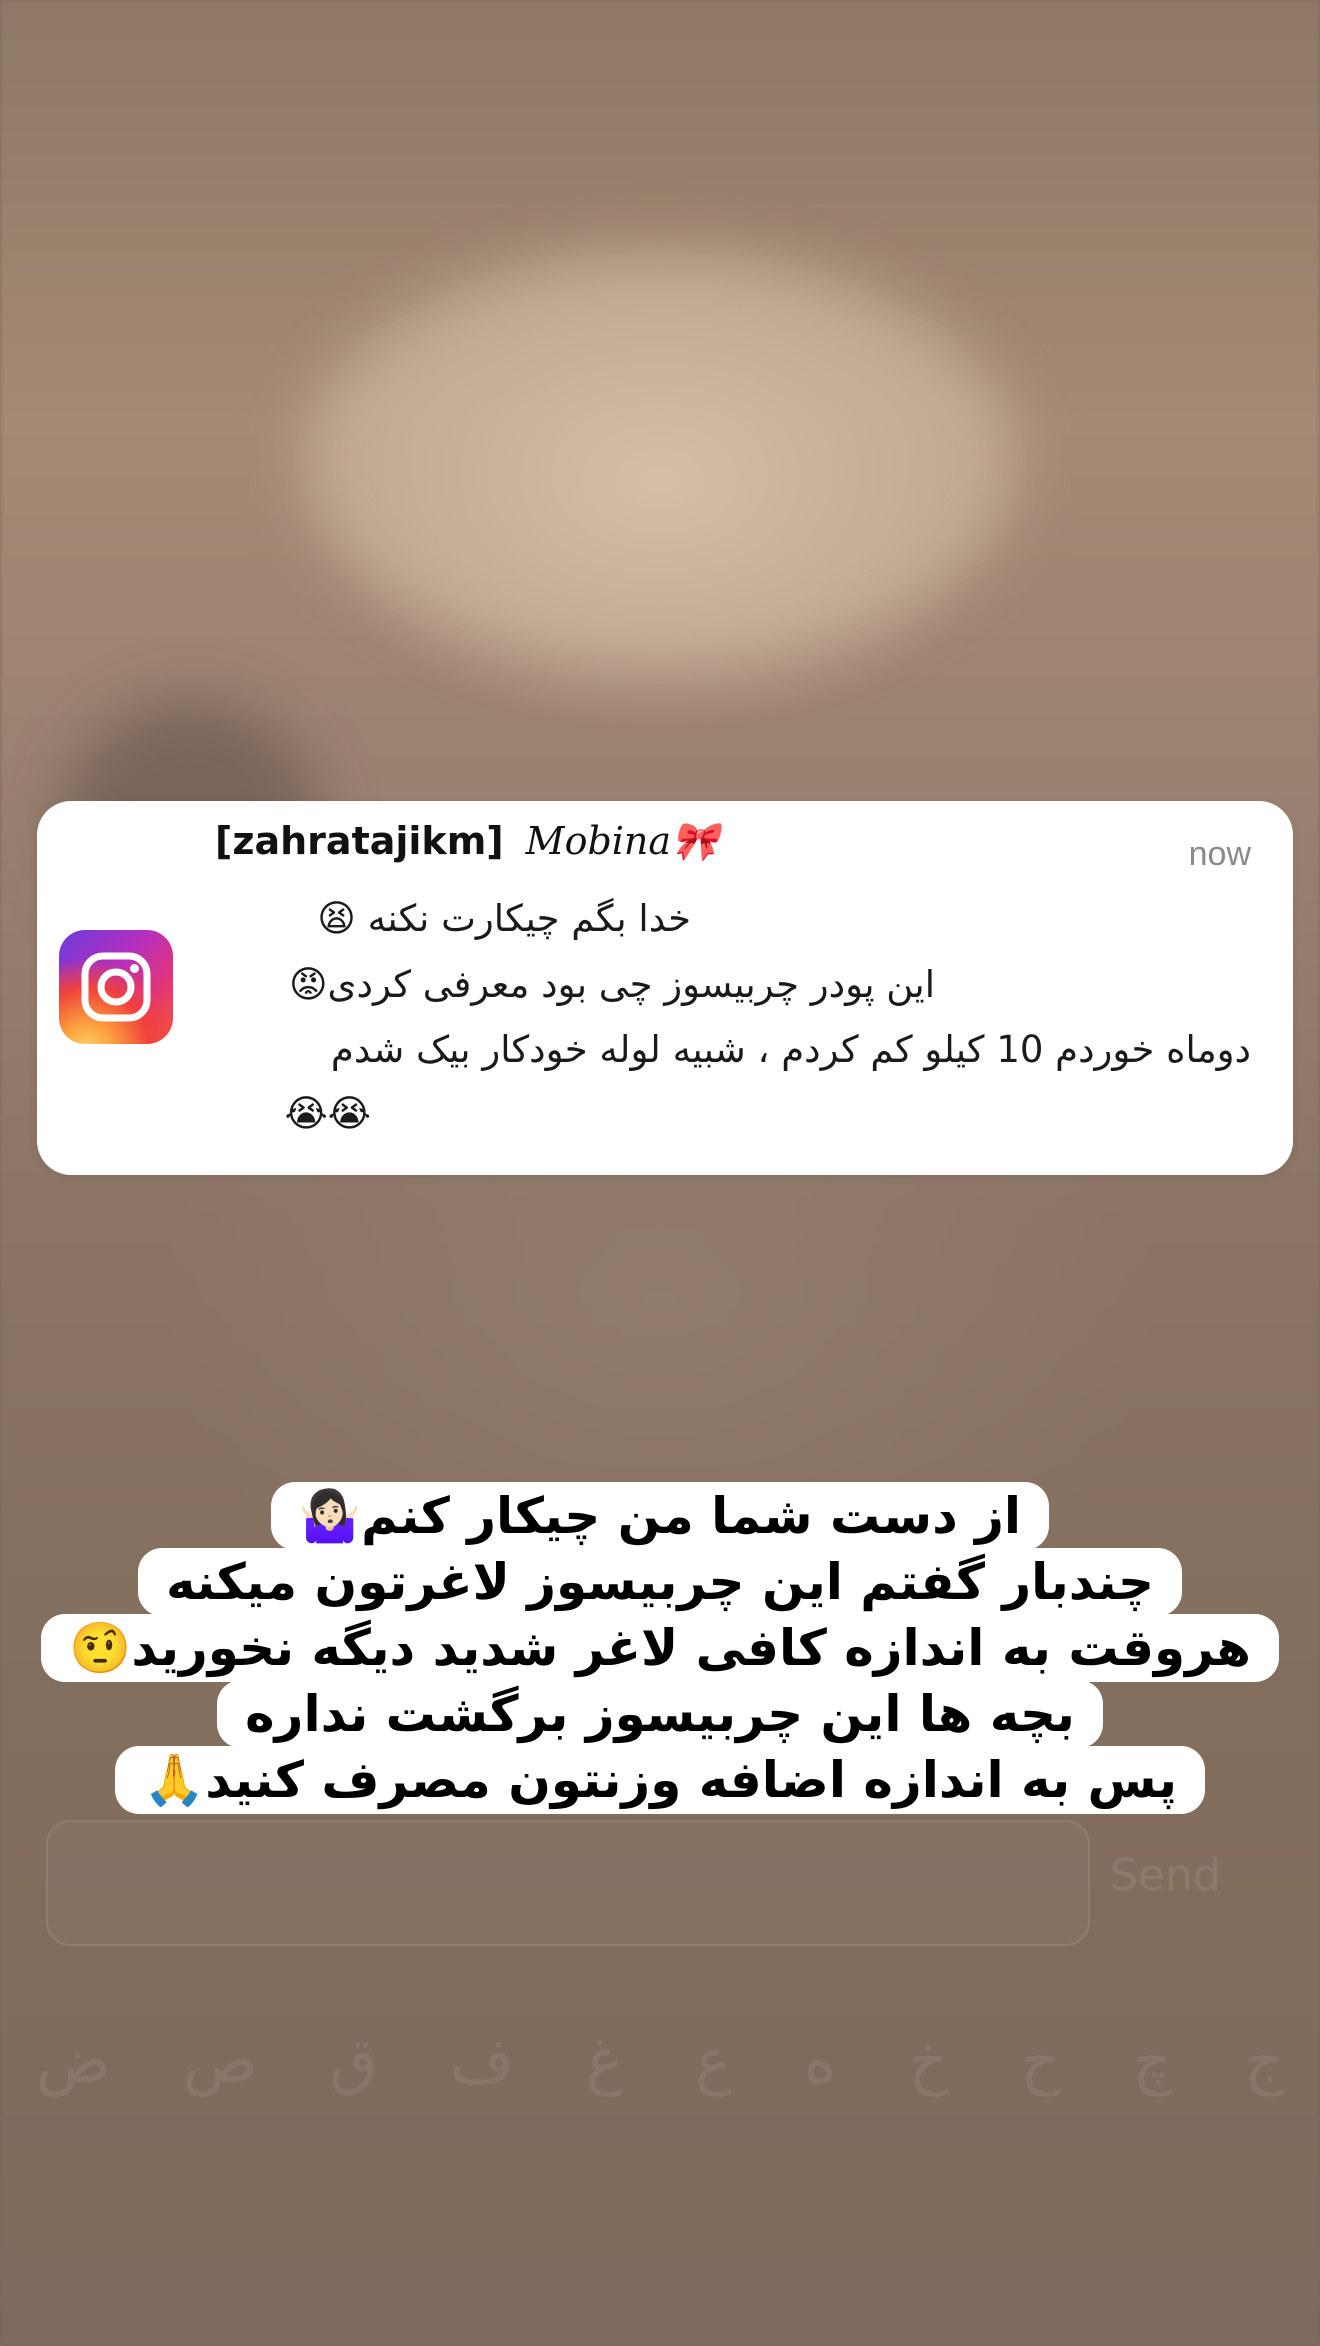 This screenshot has height=2346, width=1320. What do you see at coordinates (1040, 2060) in the screenshot?
I see `key: ح` at bounding box center [1040, 2060].